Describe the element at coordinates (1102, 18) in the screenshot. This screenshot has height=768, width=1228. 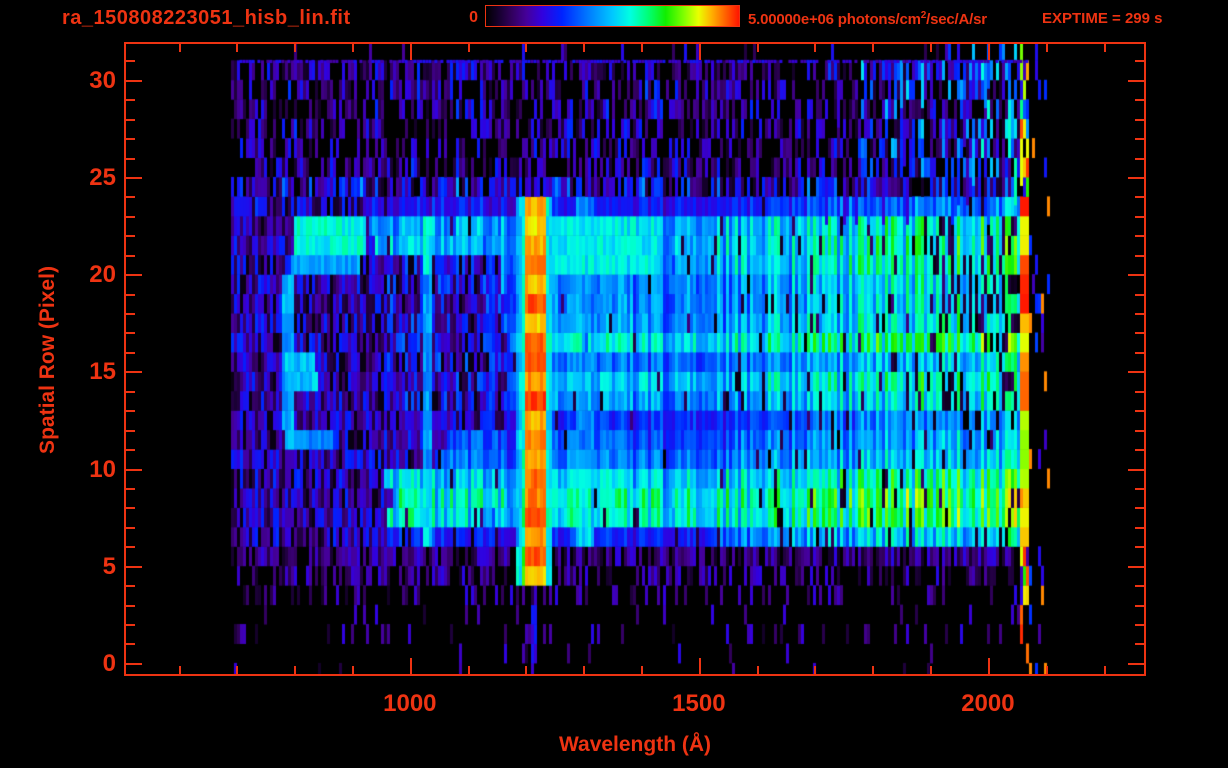
I see `exptime-label: EXPTIME = 299 s` at that location.